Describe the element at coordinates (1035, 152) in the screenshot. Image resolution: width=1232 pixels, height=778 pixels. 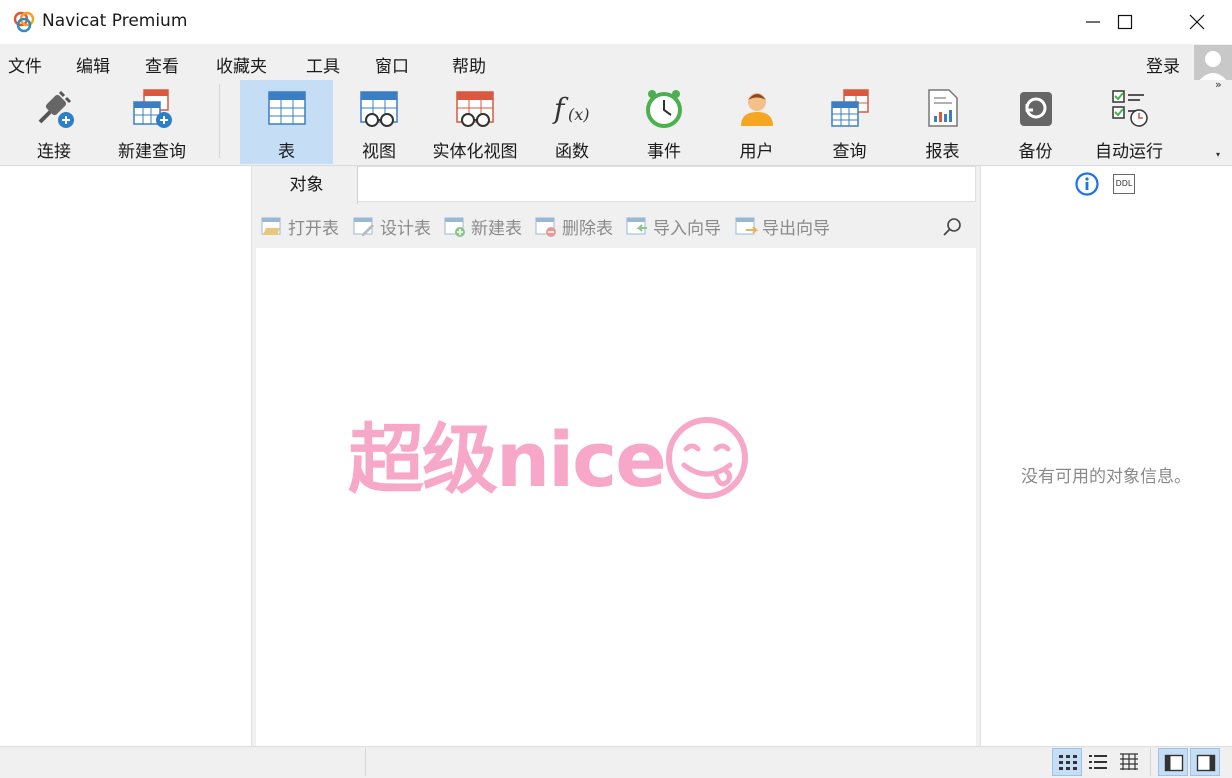
I see `backup-label: 备份` at that location.